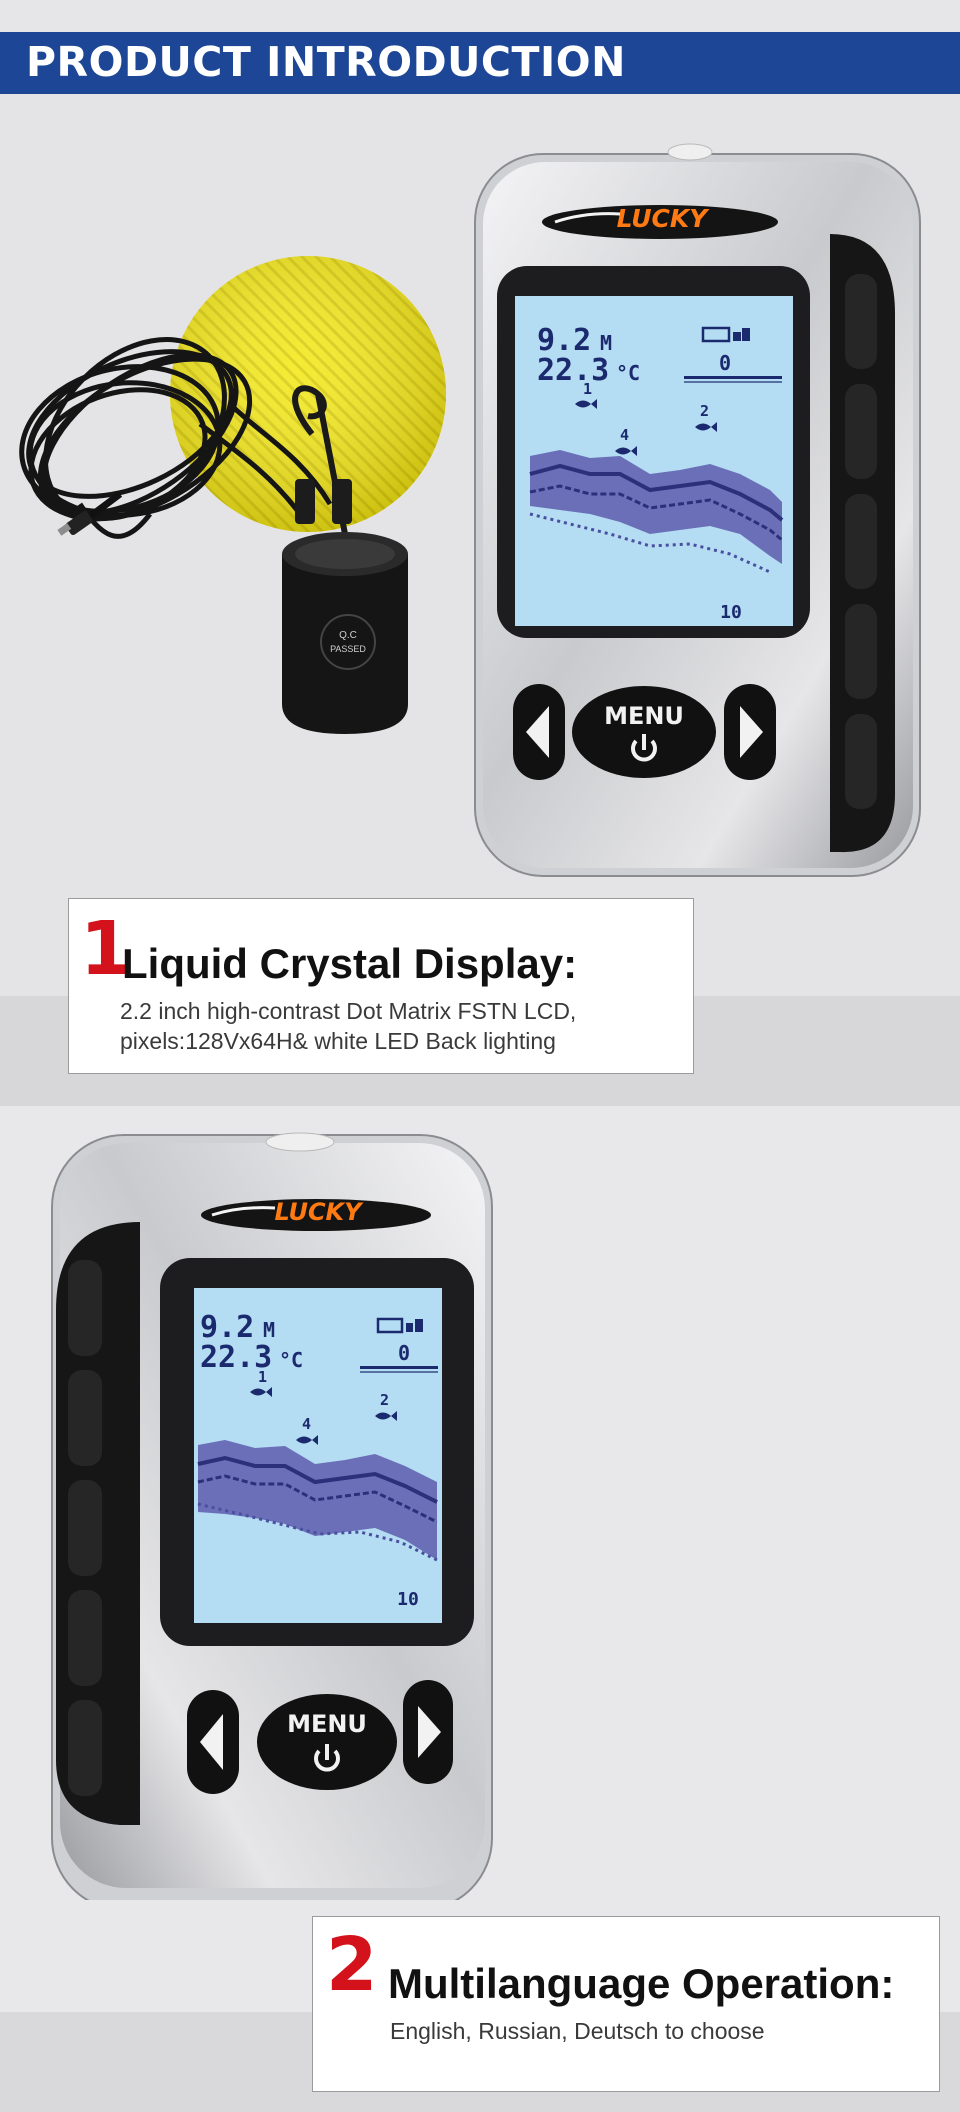  What do you see at coordinates (352, 1965) in the screenshot?
I see `feature-number: 2` at bounding box center [352, 1965].